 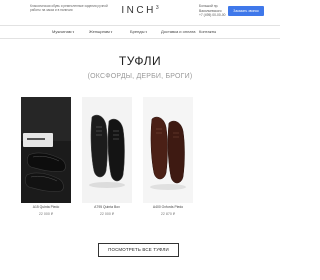 I want to click on nav-item-label: Доставка и оплата, so click(x=178, y=31).